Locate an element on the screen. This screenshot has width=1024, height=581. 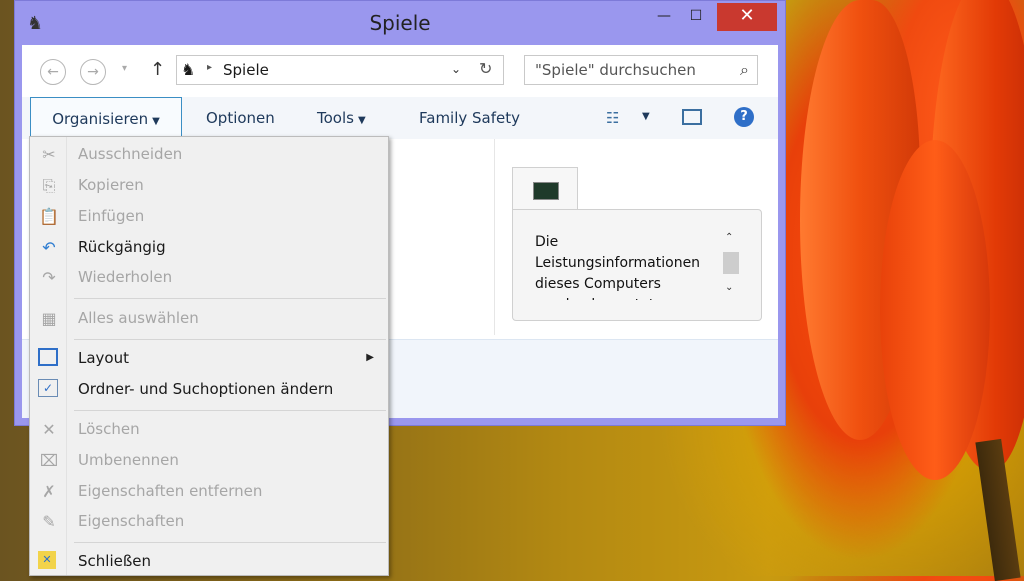
preview-pane-icon is located at coordinates (692, 117).